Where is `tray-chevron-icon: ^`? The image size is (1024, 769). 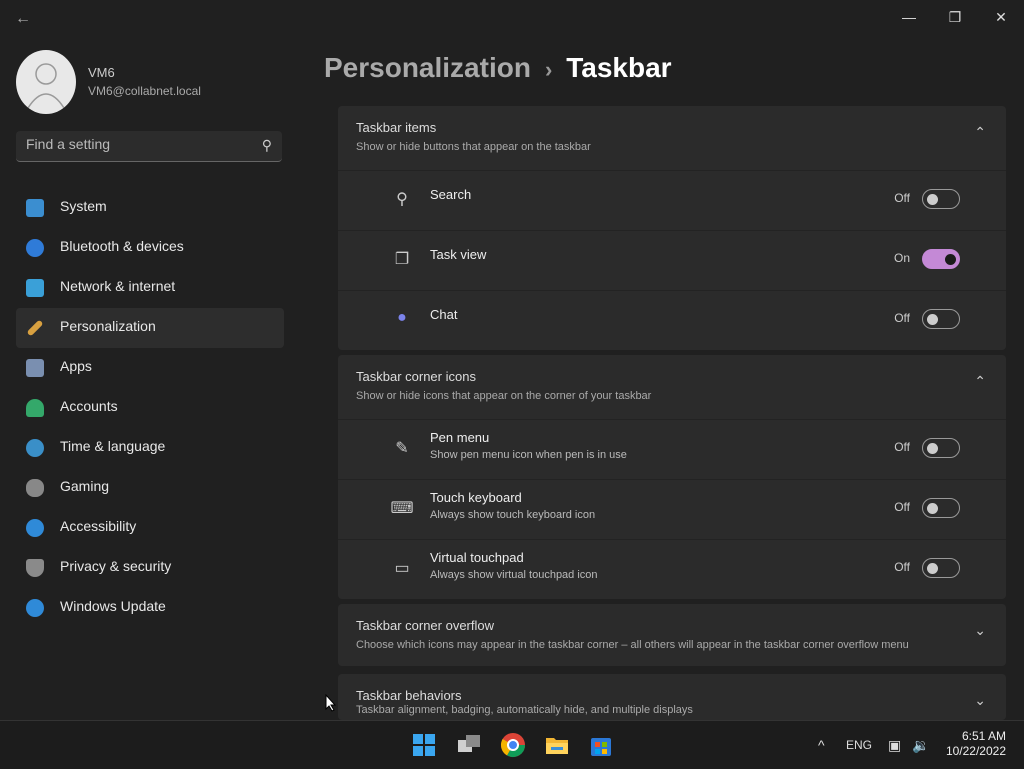 tray-chevron-icon: ^ is located at coordinates (821, 745).